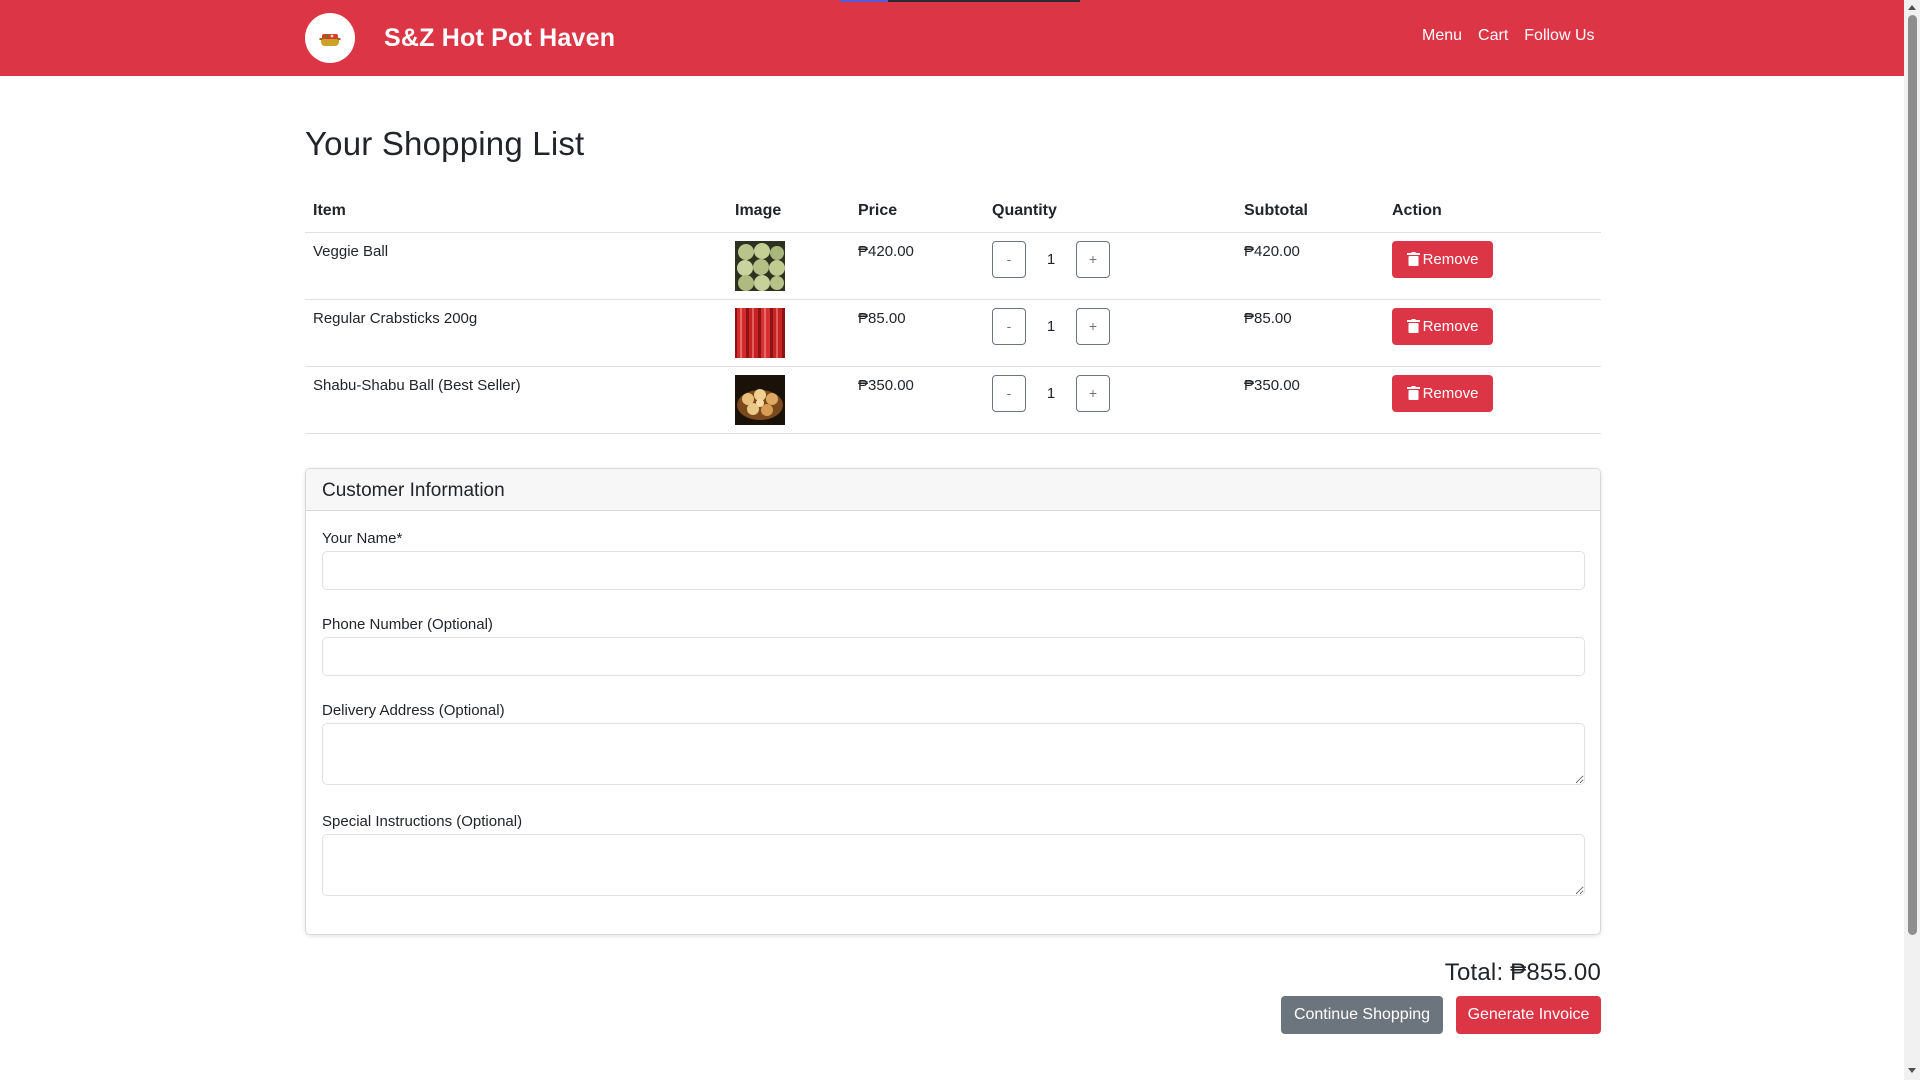  Describe the element at coordinates (886, 385) in the screenshot. I see `item-price: ₱350.00` at that location.